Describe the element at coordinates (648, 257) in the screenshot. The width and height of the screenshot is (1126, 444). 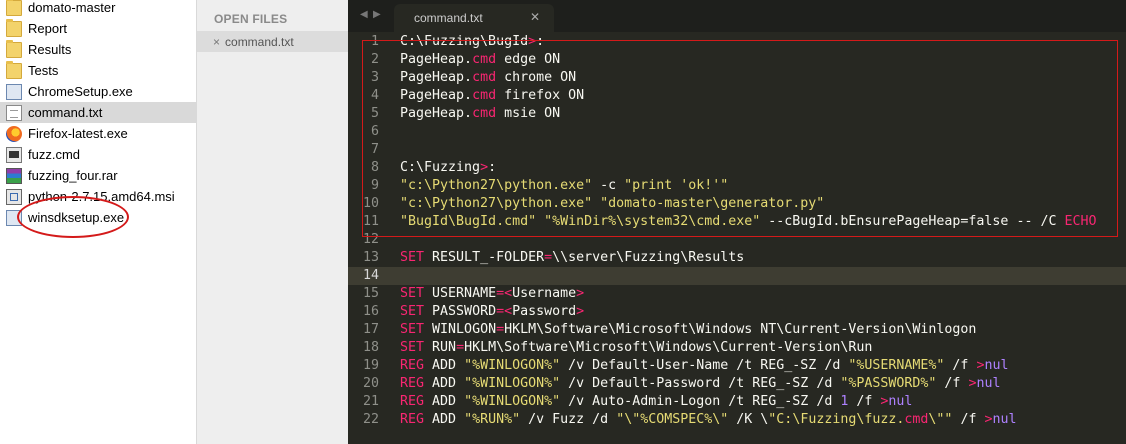
I see `code-token: \\server\Fuzzing\Results` at that location.